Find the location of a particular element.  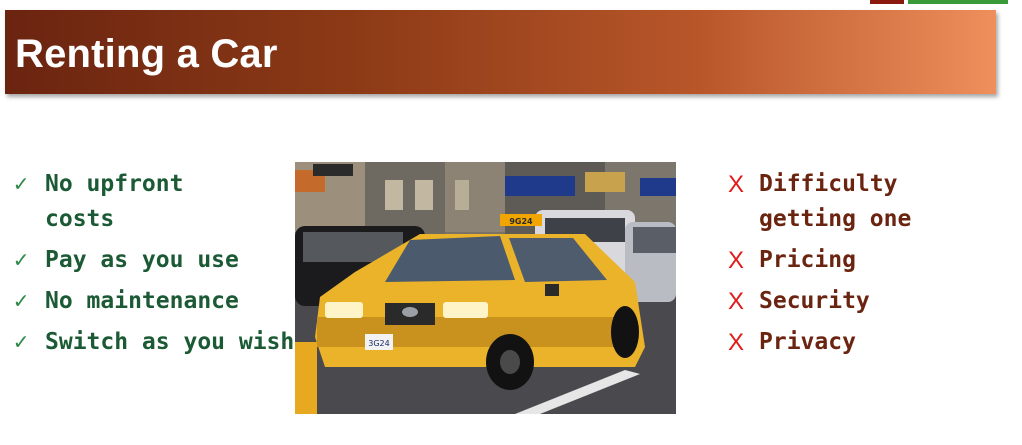

cons-item-text: Privacy is located at coordinates (807, 342).